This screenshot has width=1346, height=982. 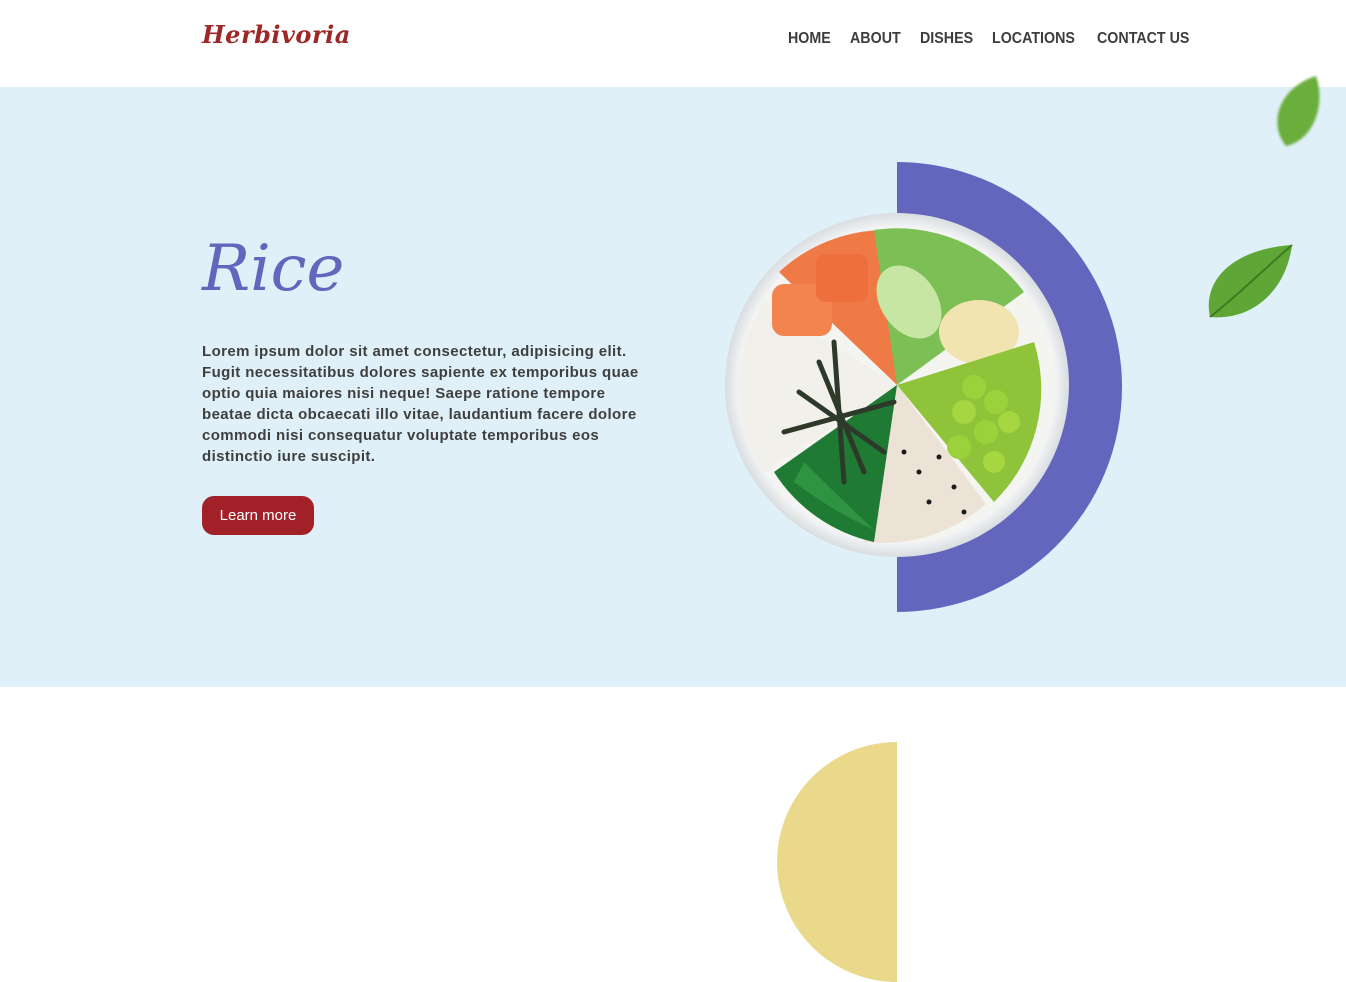 I want to click on nav-about-link: ABOUT, so click(x=875, y=39).